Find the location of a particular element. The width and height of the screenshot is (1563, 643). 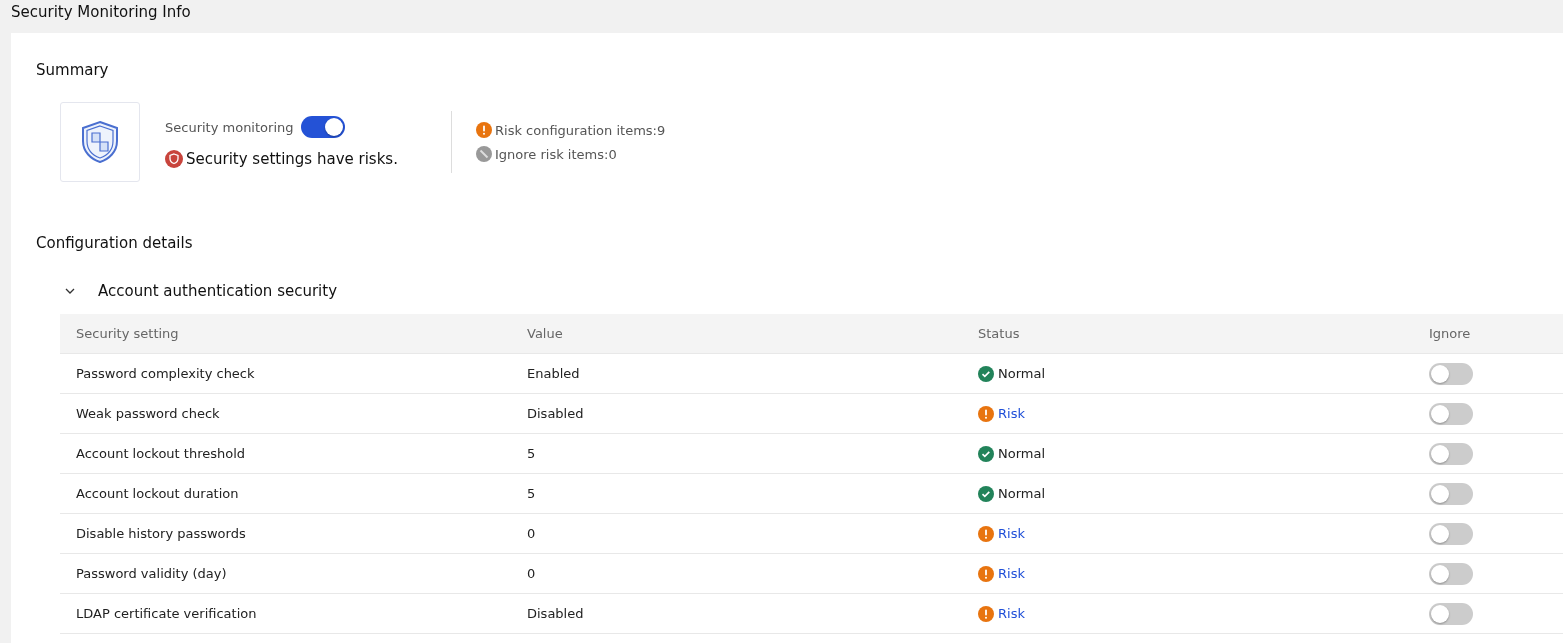

shield-icon is located at coordinates (100, 142).